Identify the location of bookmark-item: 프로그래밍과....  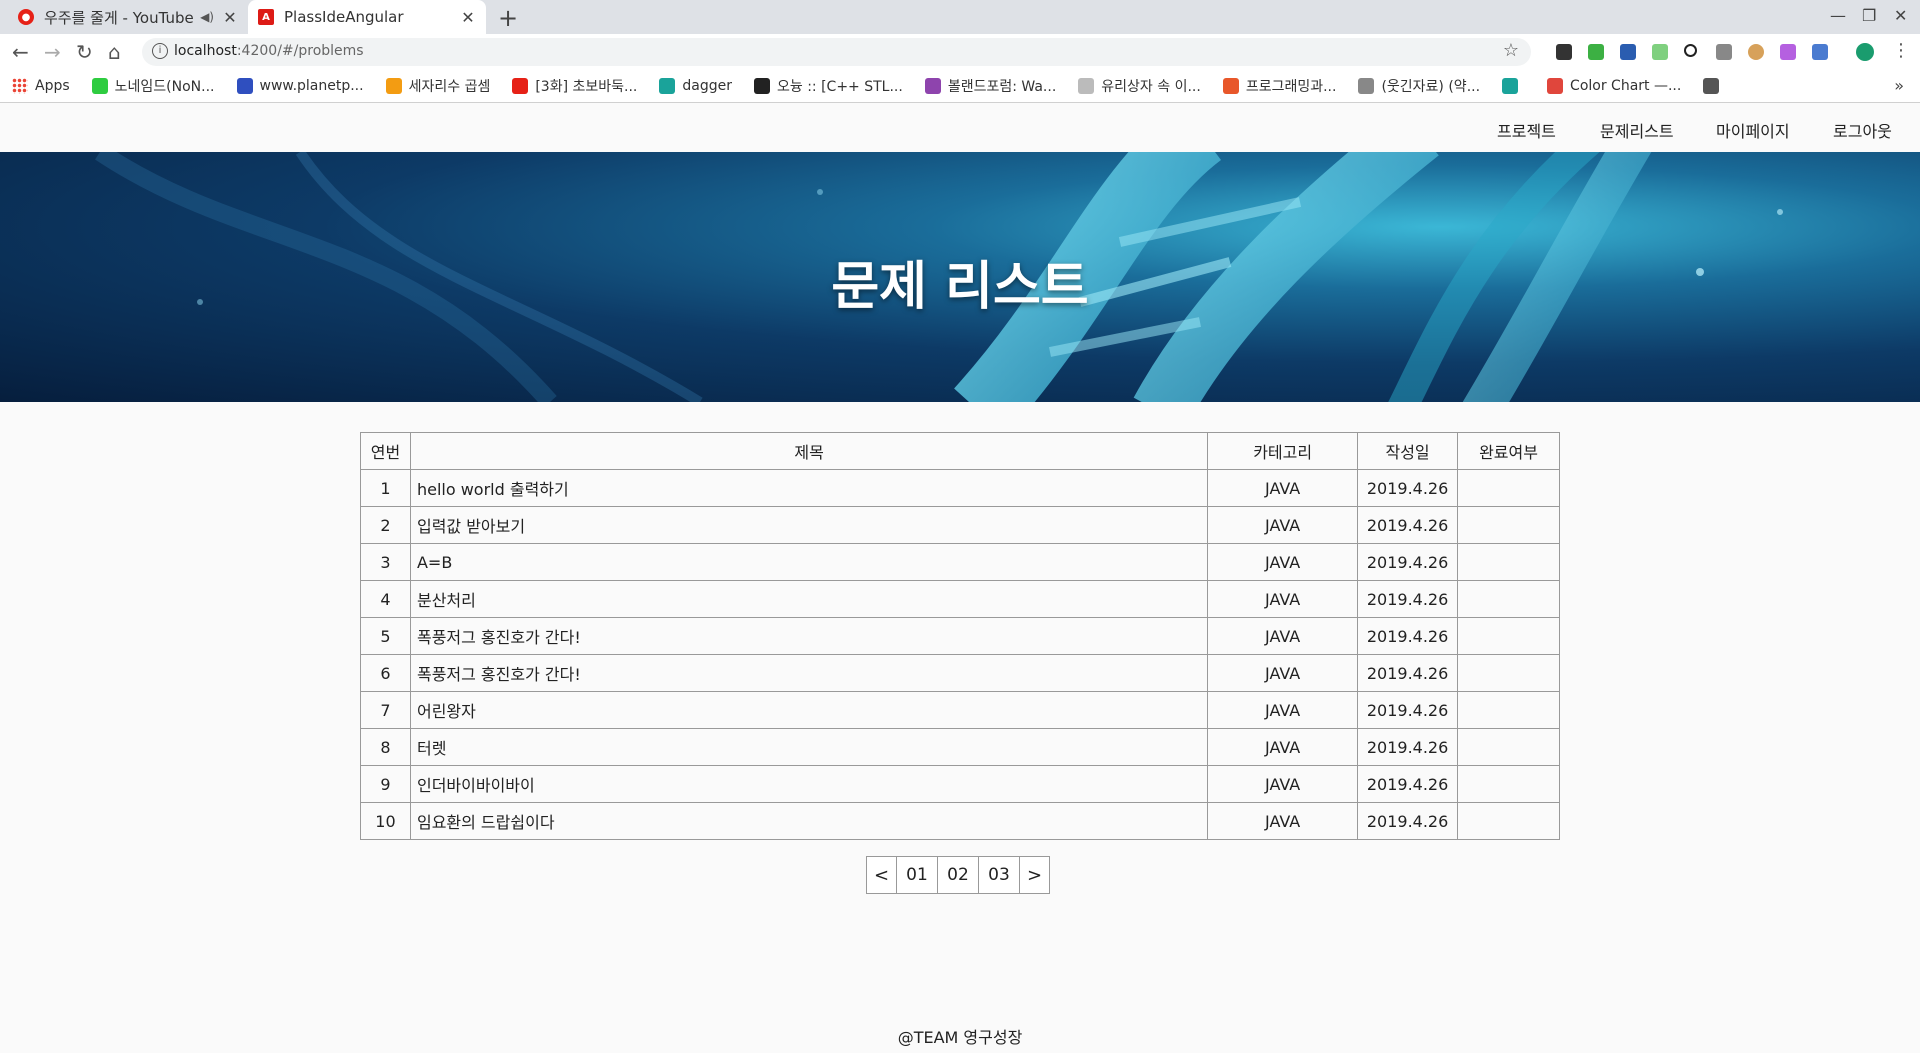
(1279, 86).